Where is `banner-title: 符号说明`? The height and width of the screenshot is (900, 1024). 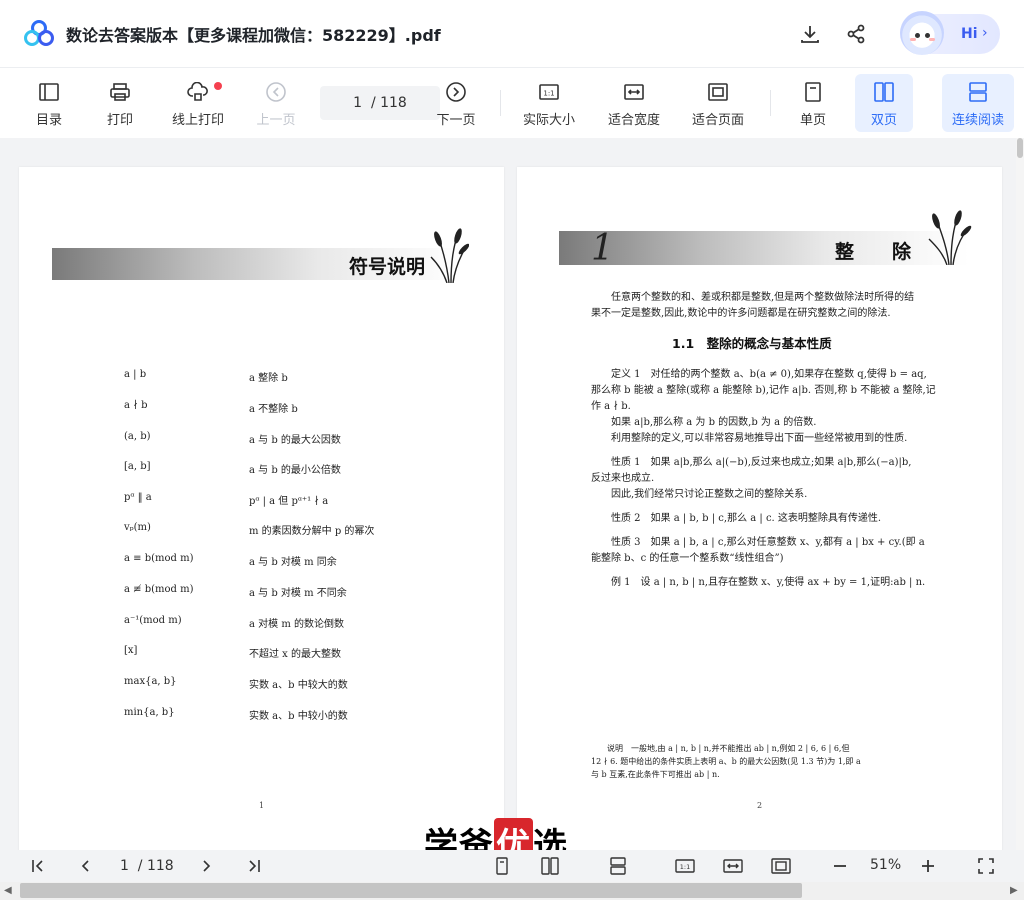
banner-title: 符号说明 is located at coordinates (387, 267).